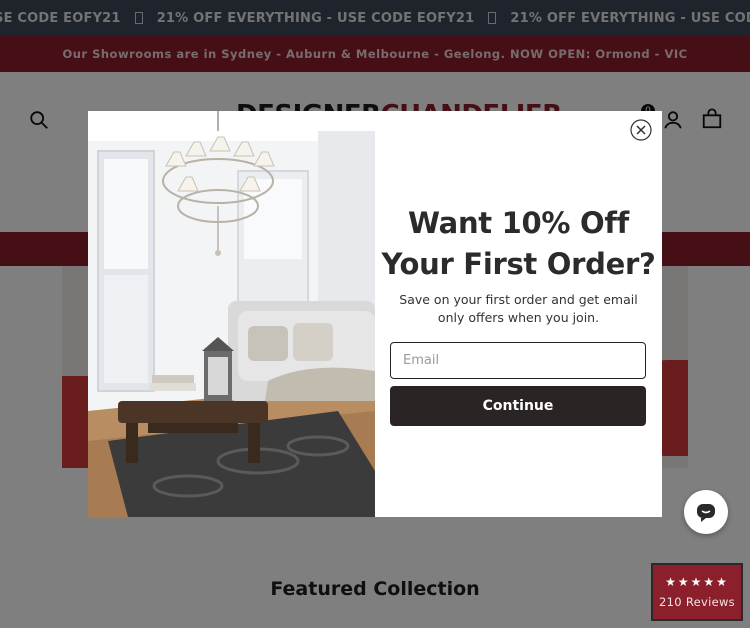 This screenshot has height=628, width=750. What do you see at coordinates (518, 223) in the screenshot?
I see `headline-line-1: Want 10% Off` at bounding box center [518, 223].